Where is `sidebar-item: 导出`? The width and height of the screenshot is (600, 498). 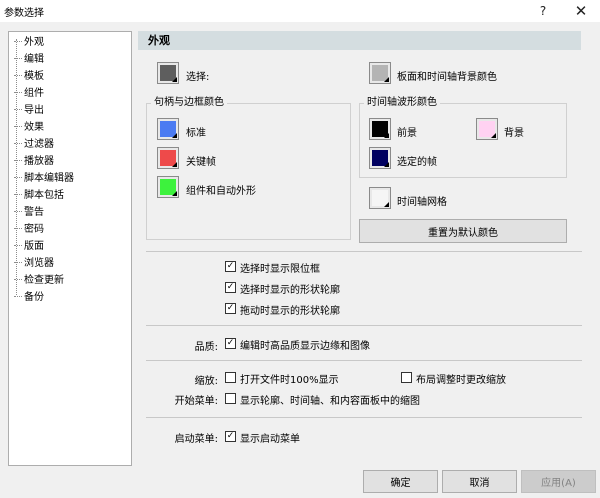
sidebar-item: 导出 is located at coordinates (29, 110).